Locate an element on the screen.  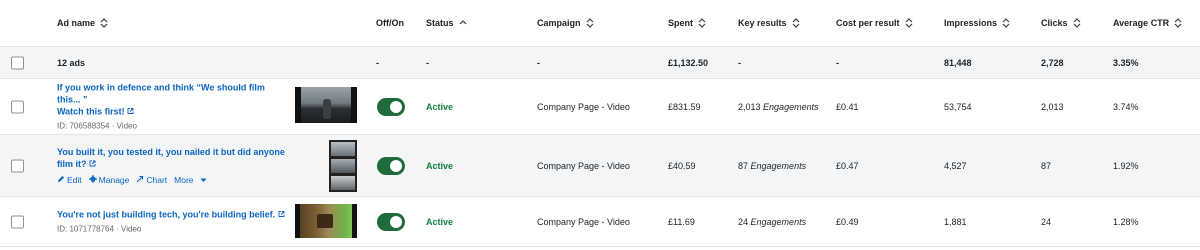
column-header-label: Campaign is located at coordinates (559, 23).